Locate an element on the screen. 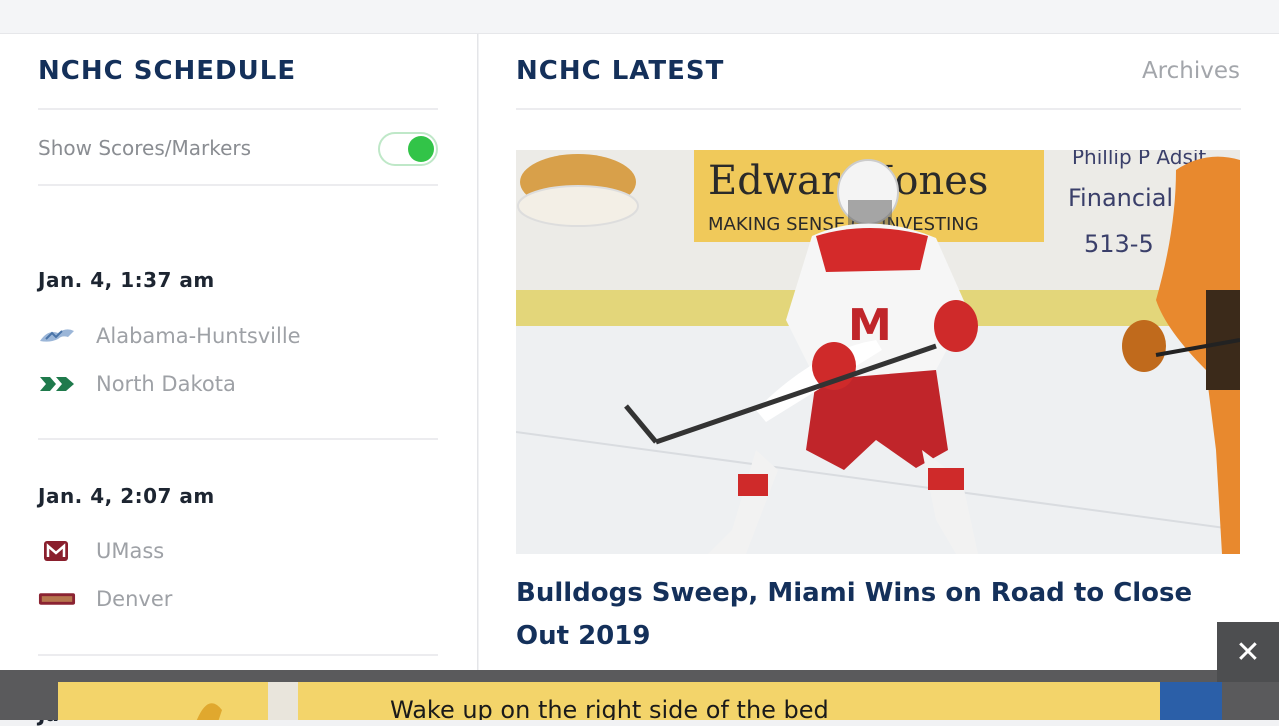 The height and width of the screenshot is (726, 1279). close-ad-button: ✕ is located at coordinates (1248, 652).